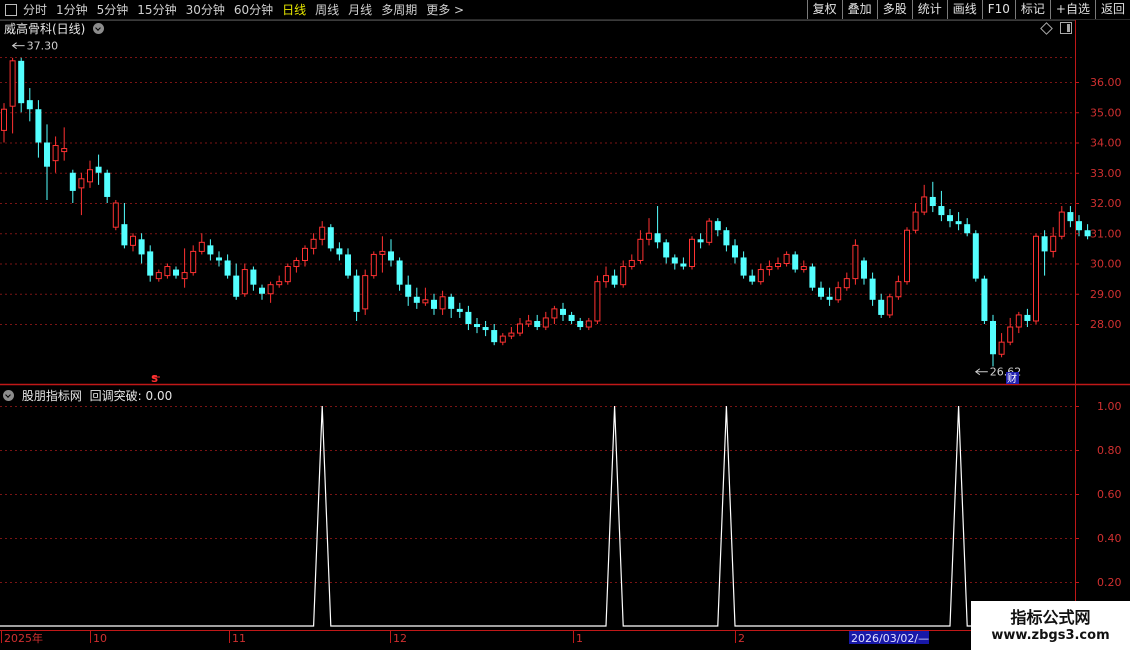  Describe the element at coordinates (579, 638) in the screenshot. I see `time-axis-label: 1` at that location.